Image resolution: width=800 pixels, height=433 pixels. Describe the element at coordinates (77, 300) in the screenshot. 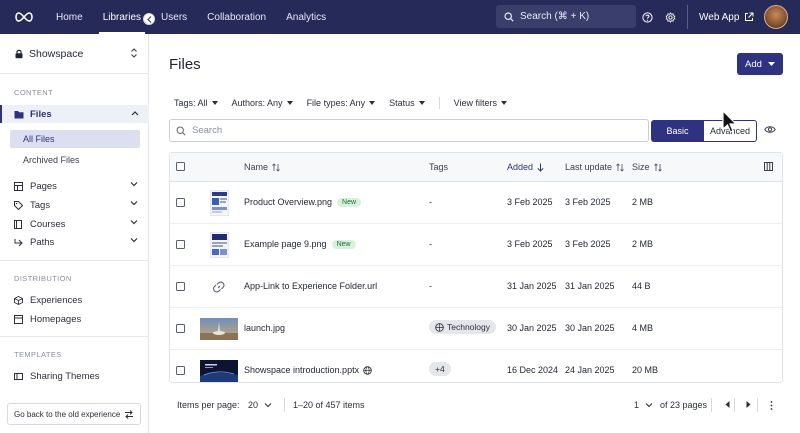

I see `sidebar-item-experiences: Experiences` at that location.